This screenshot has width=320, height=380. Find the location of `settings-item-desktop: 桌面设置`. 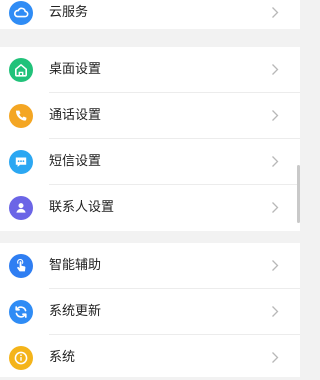

settings-item-desktop: 桌面设置 is located at coordinates (150, 69).